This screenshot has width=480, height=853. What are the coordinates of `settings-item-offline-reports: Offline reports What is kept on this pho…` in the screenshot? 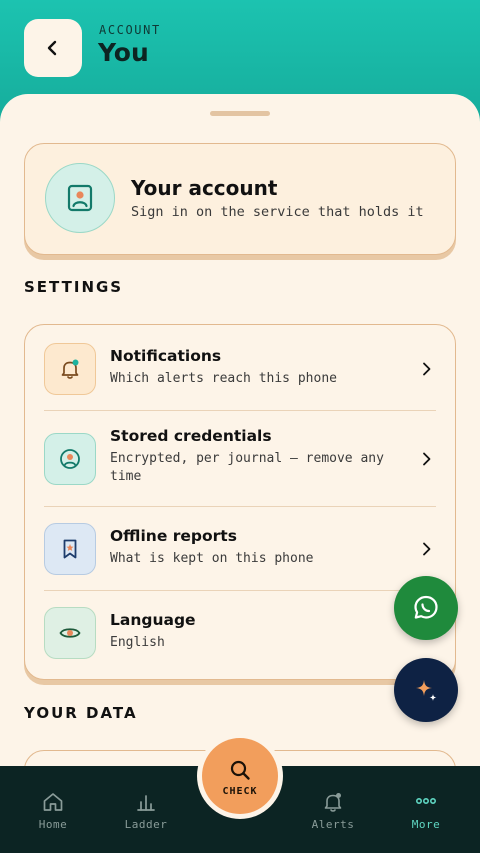 It's located at (240, 549).